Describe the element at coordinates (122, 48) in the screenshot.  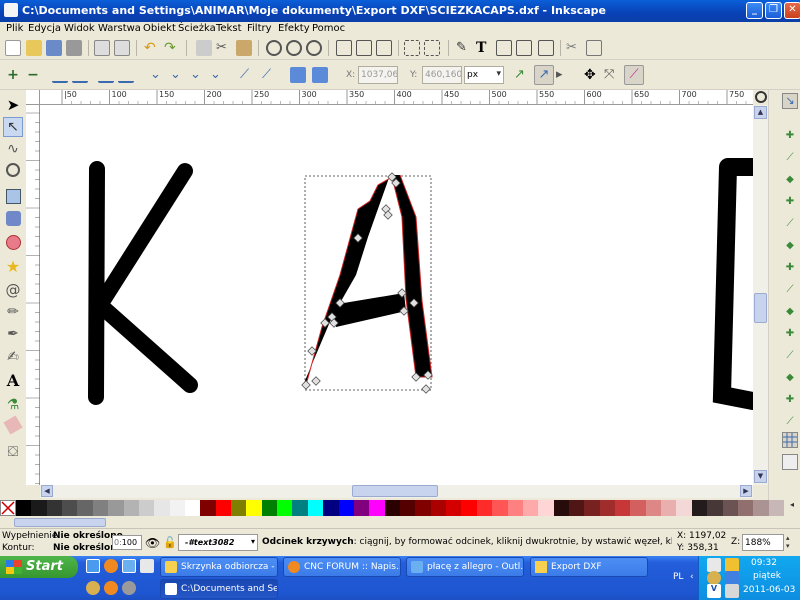
I see `export-icon` at that location.